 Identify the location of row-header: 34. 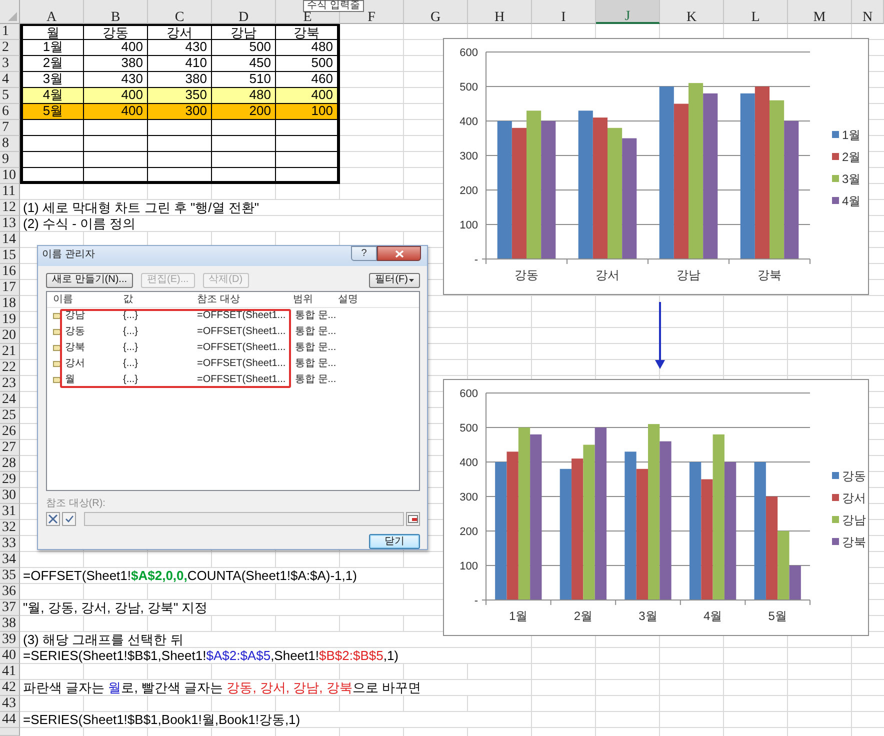
(10, 560).